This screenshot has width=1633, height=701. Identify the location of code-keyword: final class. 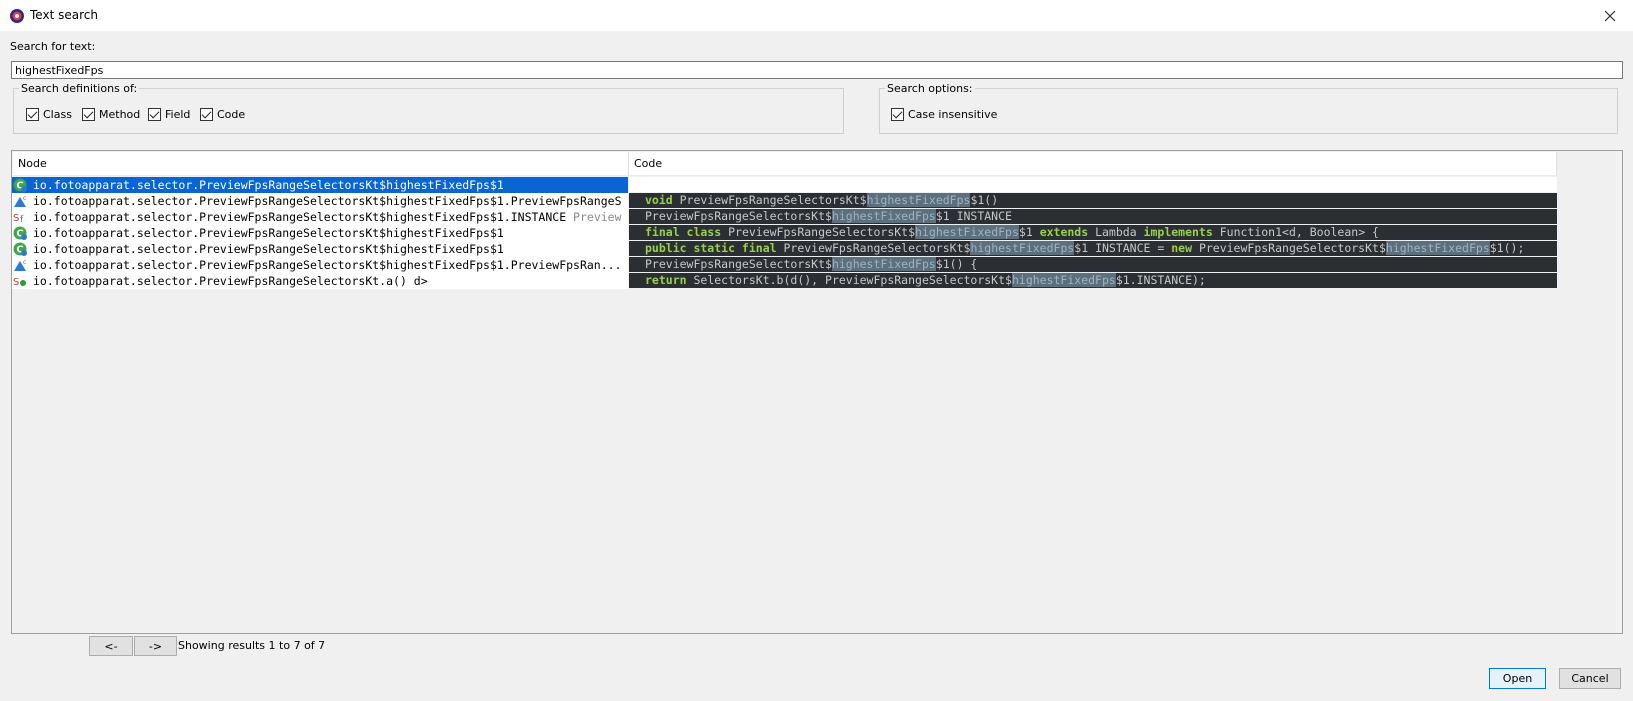
(683, 232).